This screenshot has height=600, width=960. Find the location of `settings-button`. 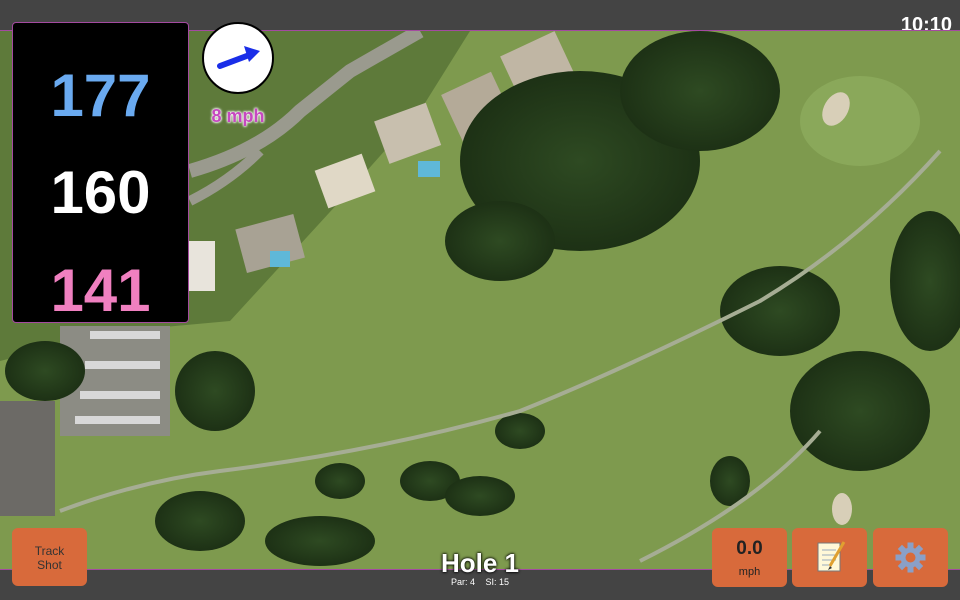

settings-button is located at coordinates (910, 557).